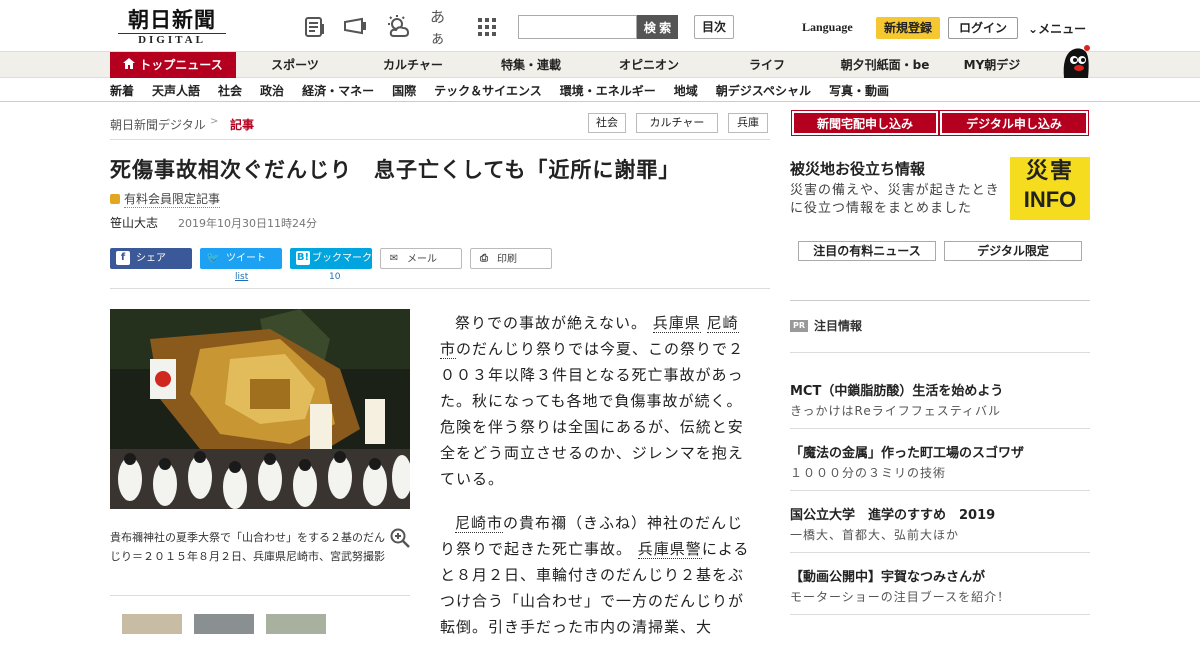 This screenshot has width=1200, height=658. I want to click on body-text: 祭りでの事故が絶えない。, so click(551, 323).